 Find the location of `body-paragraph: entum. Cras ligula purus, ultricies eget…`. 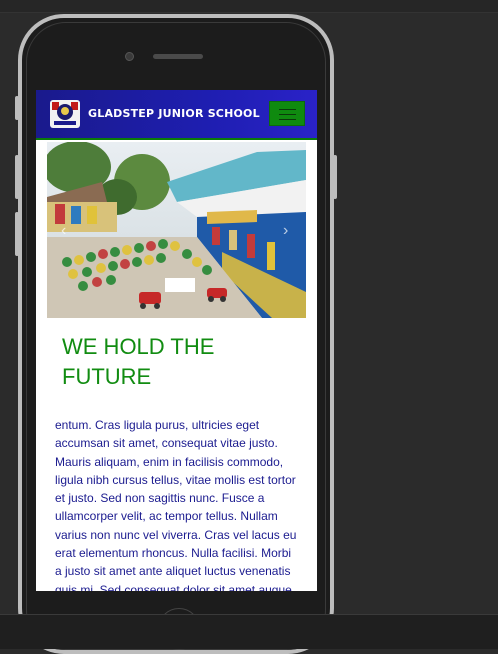

body-paragraph: entum. Cras ligula purus, ultricies eget… is located at coordinates (176, 504).